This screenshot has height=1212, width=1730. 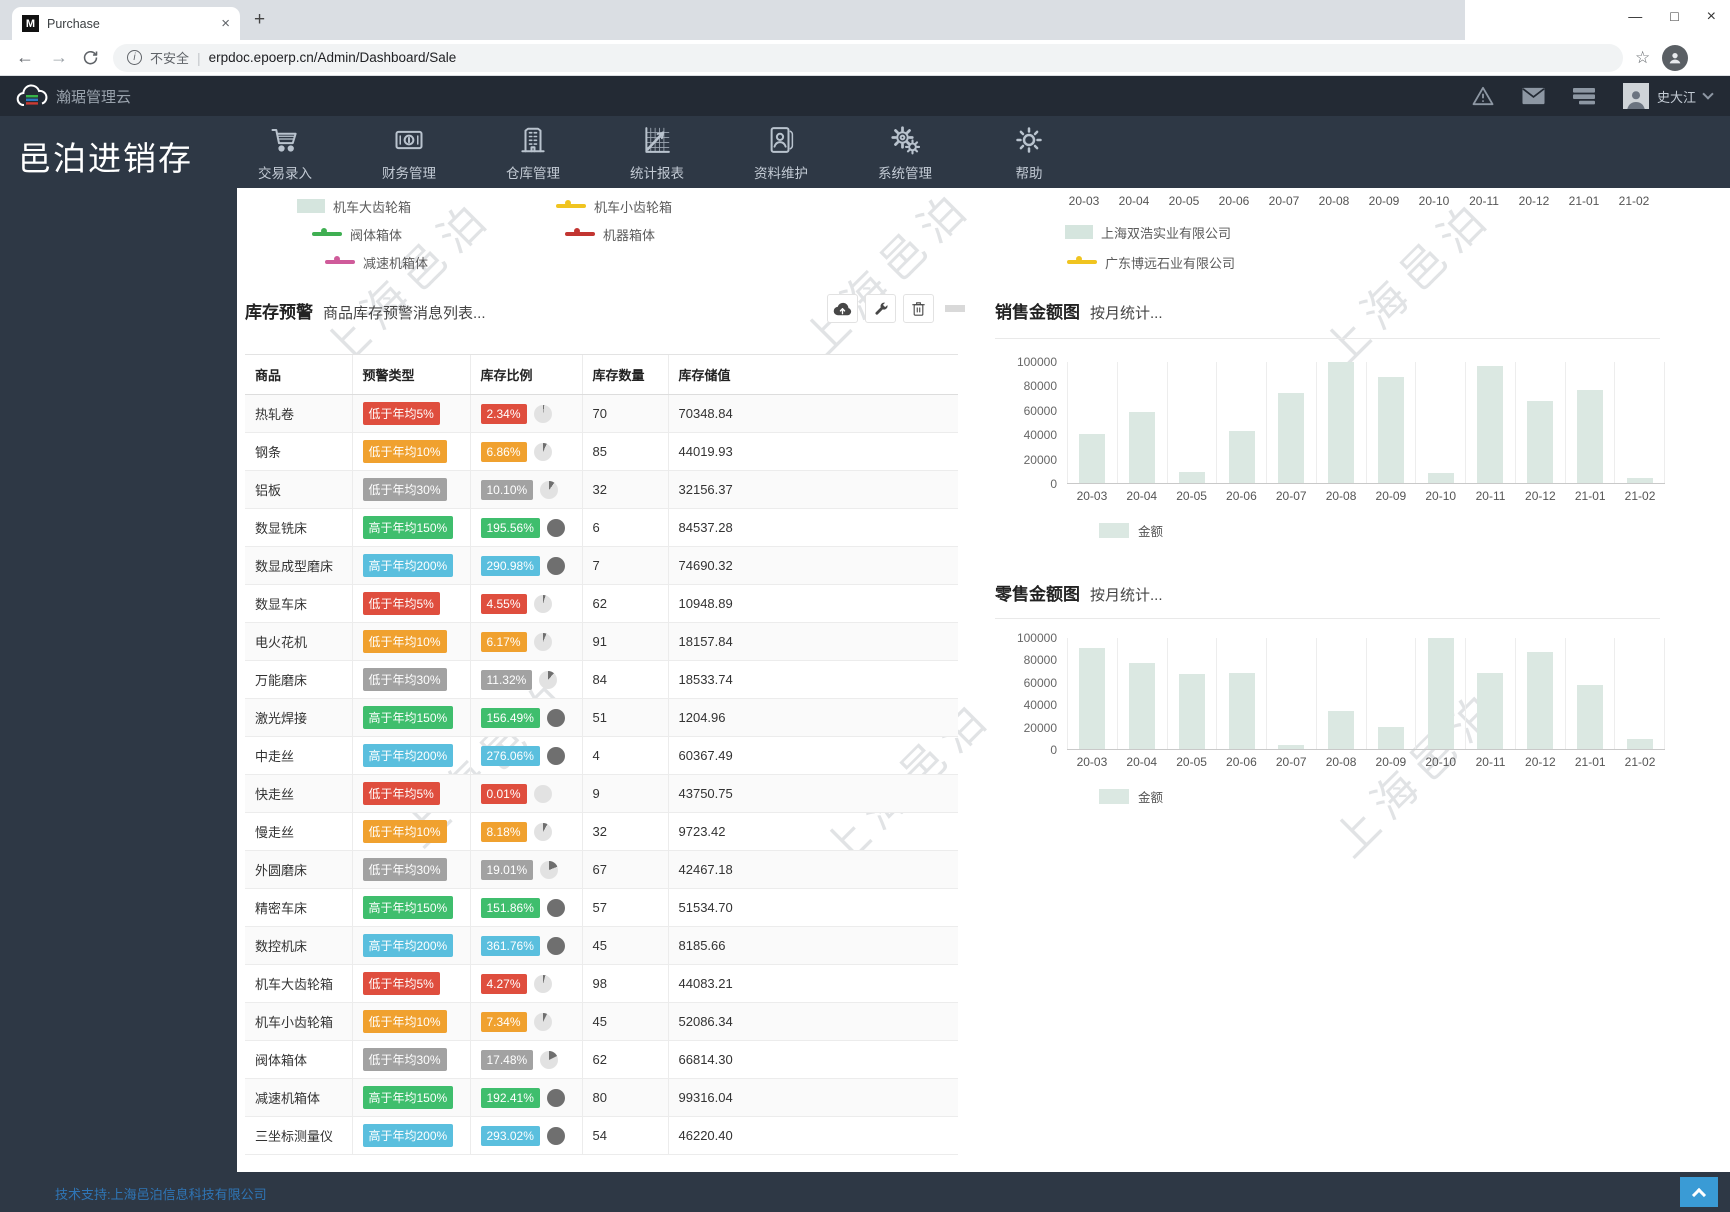 What do you see at coordinates (525, 945) in the screenshot?
I see `cell-ratio: 361.76%` at bounding box center [525, 945].